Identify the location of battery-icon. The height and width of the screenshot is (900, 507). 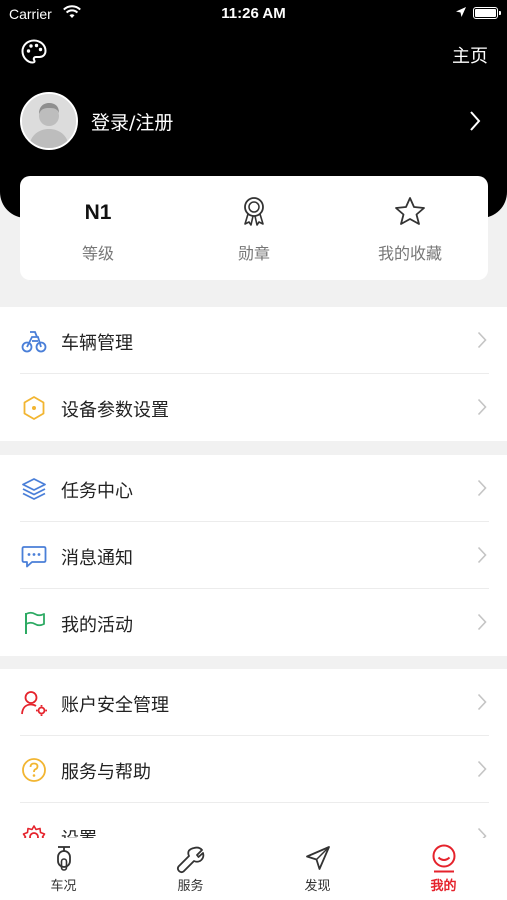
(487, 13).